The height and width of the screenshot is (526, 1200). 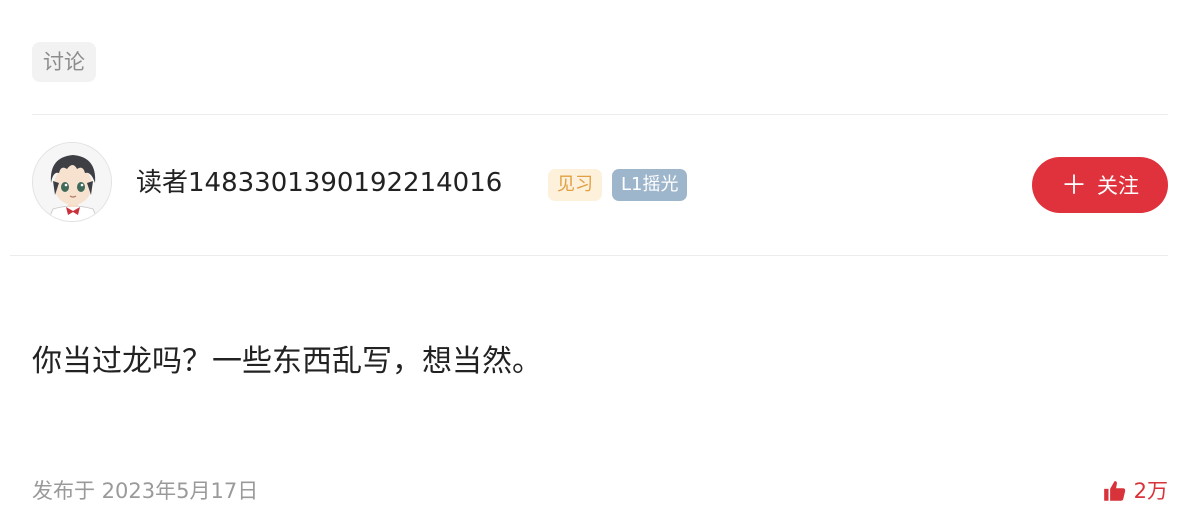 I want to click on meta-row: 发布于 2023年5月17日 2万, so click(x=600, y=491).